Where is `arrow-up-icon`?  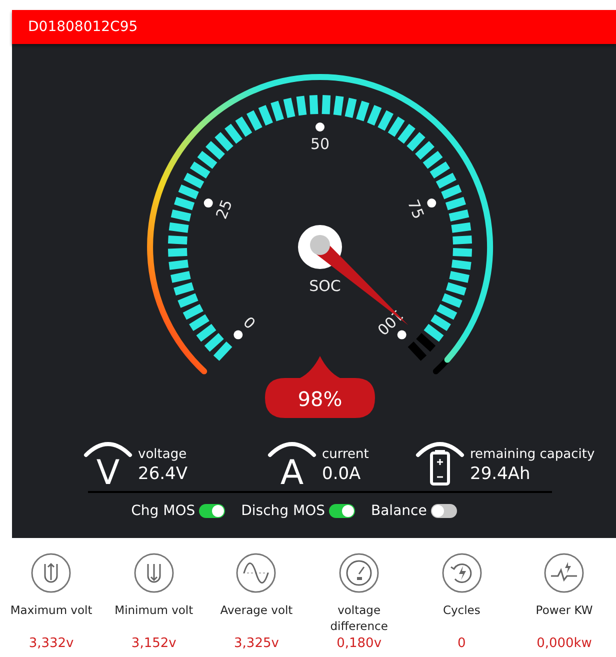
arrow-up-icon is located at coordinates (51, 573).